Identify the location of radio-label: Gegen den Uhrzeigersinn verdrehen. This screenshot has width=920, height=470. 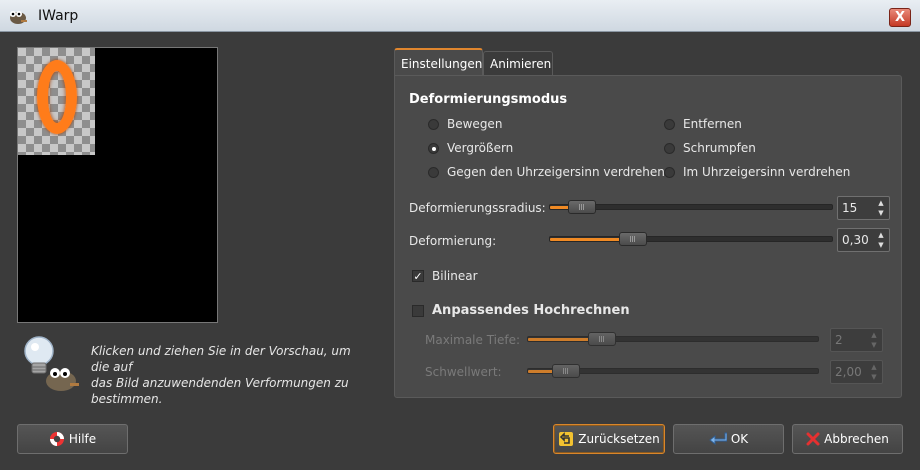
(556, 172).